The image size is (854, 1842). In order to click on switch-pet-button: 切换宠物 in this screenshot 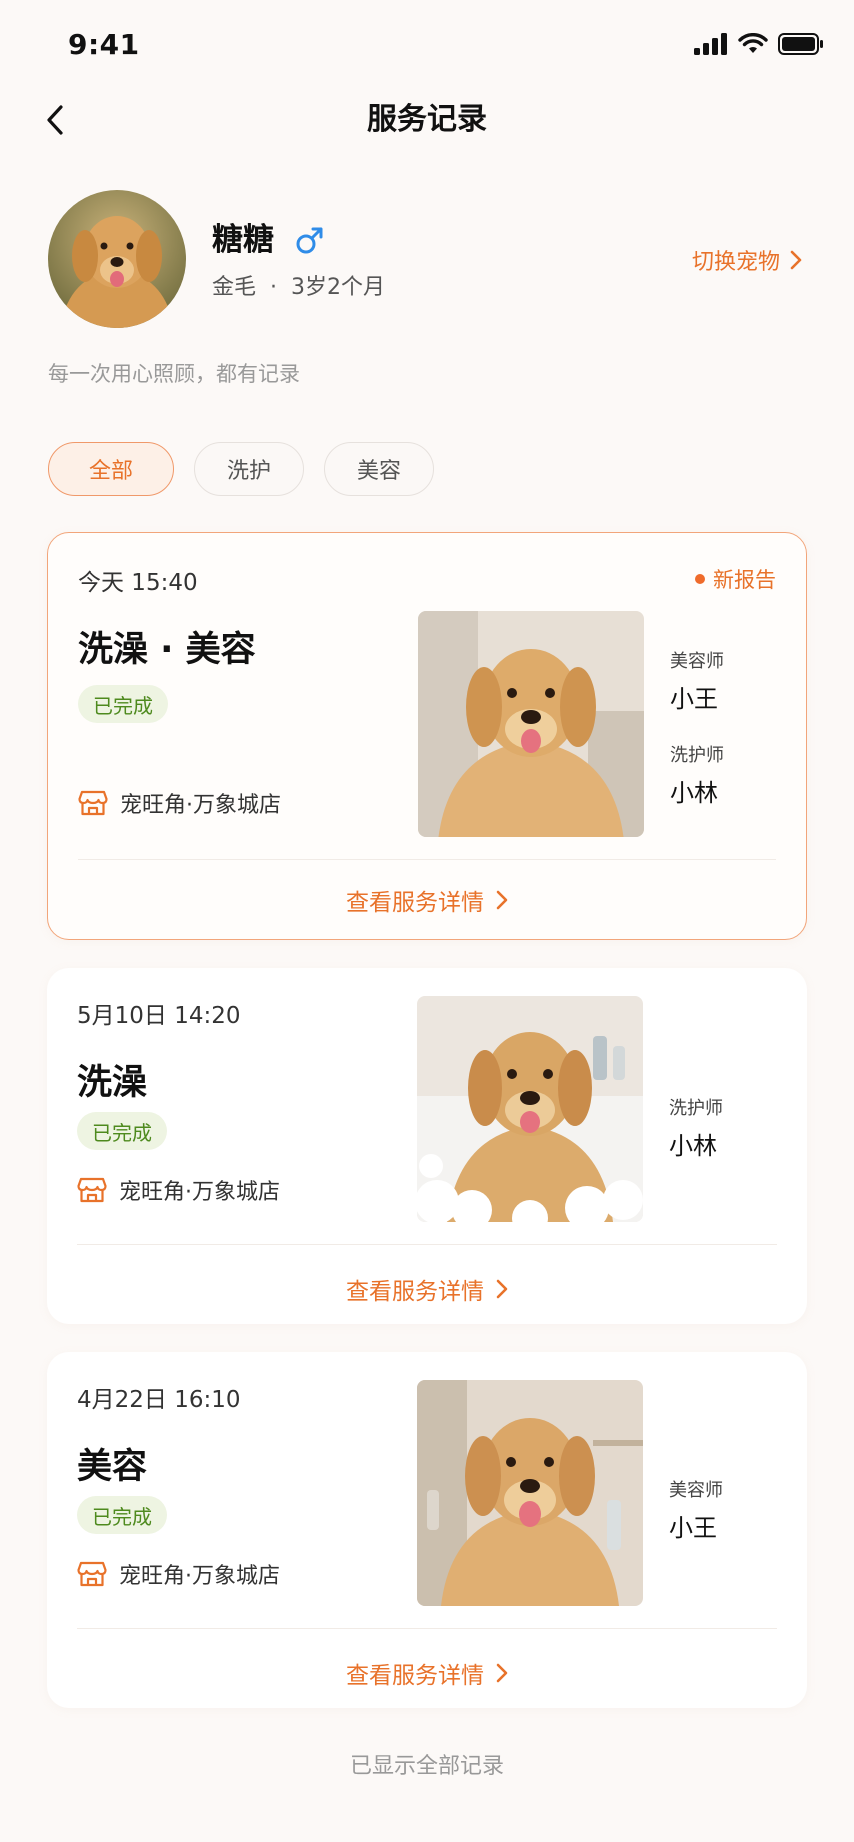, I will do `click(747, 260)`.